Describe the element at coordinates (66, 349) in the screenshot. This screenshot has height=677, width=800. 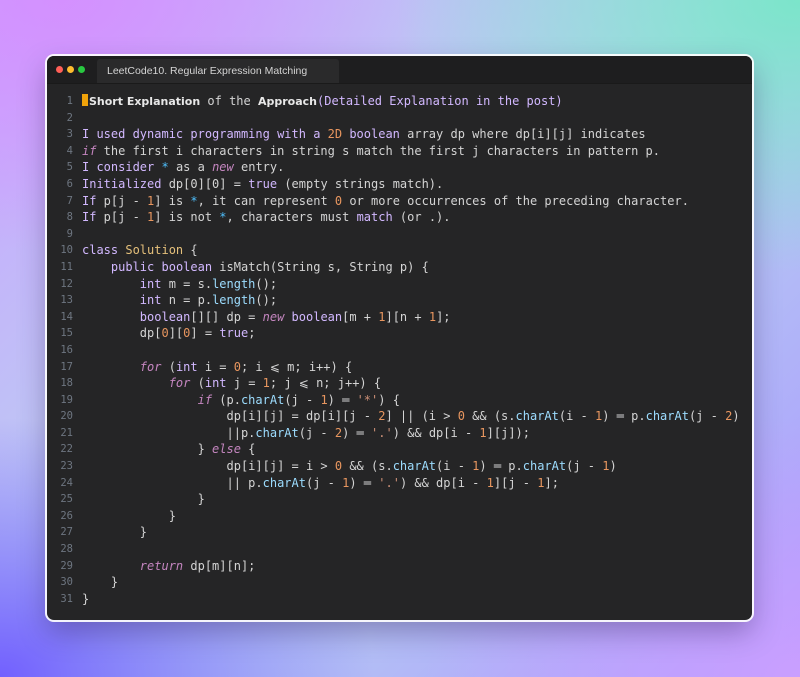
I see `line-number: 16` at that location.